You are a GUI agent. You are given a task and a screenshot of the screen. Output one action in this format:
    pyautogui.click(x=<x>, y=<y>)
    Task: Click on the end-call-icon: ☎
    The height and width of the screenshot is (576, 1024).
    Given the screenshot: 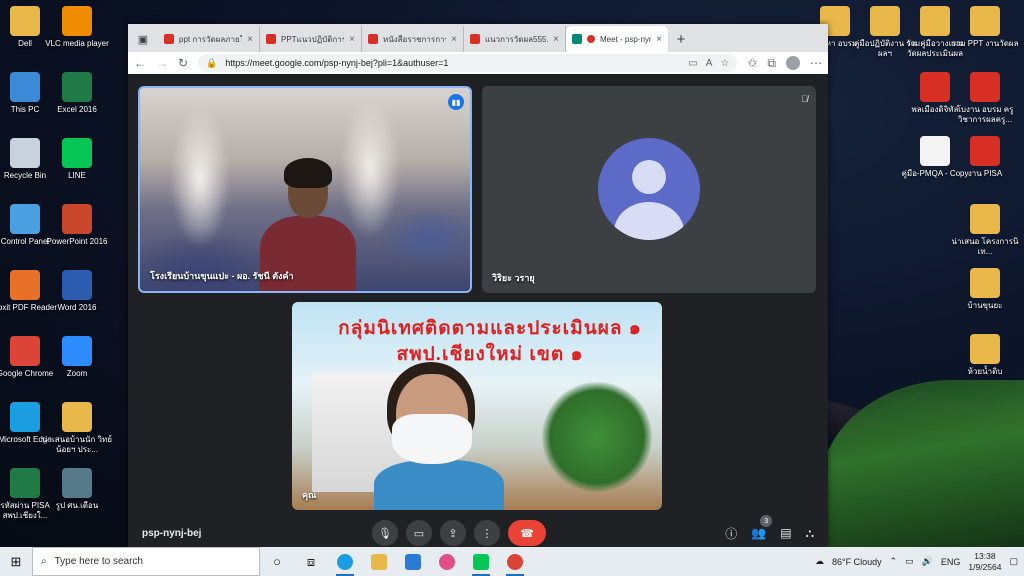 What is the action you would take?
    pyautogui.click(x=527, y=533)
    